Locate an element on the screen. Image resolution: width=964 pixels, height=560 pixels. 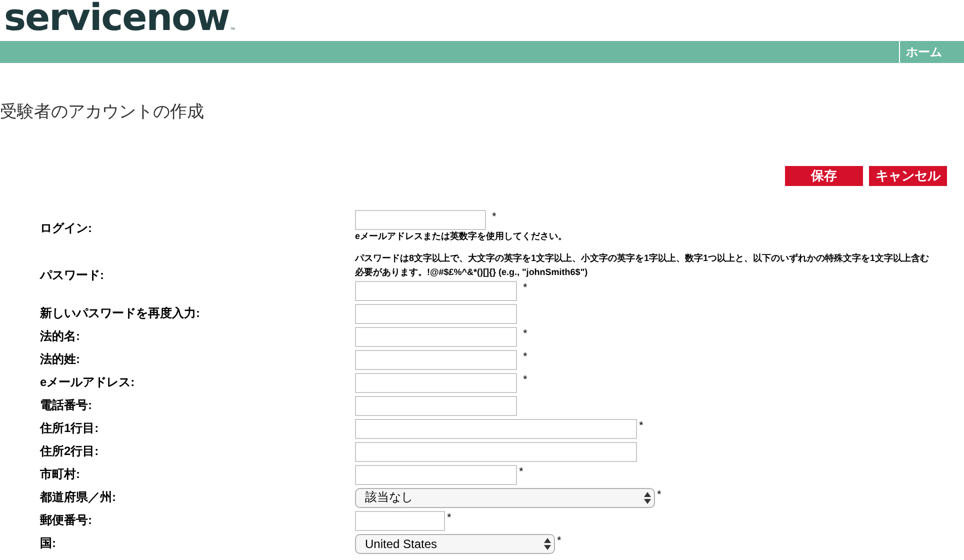
field-label: パスワード: is located at coordinates (72, 275).